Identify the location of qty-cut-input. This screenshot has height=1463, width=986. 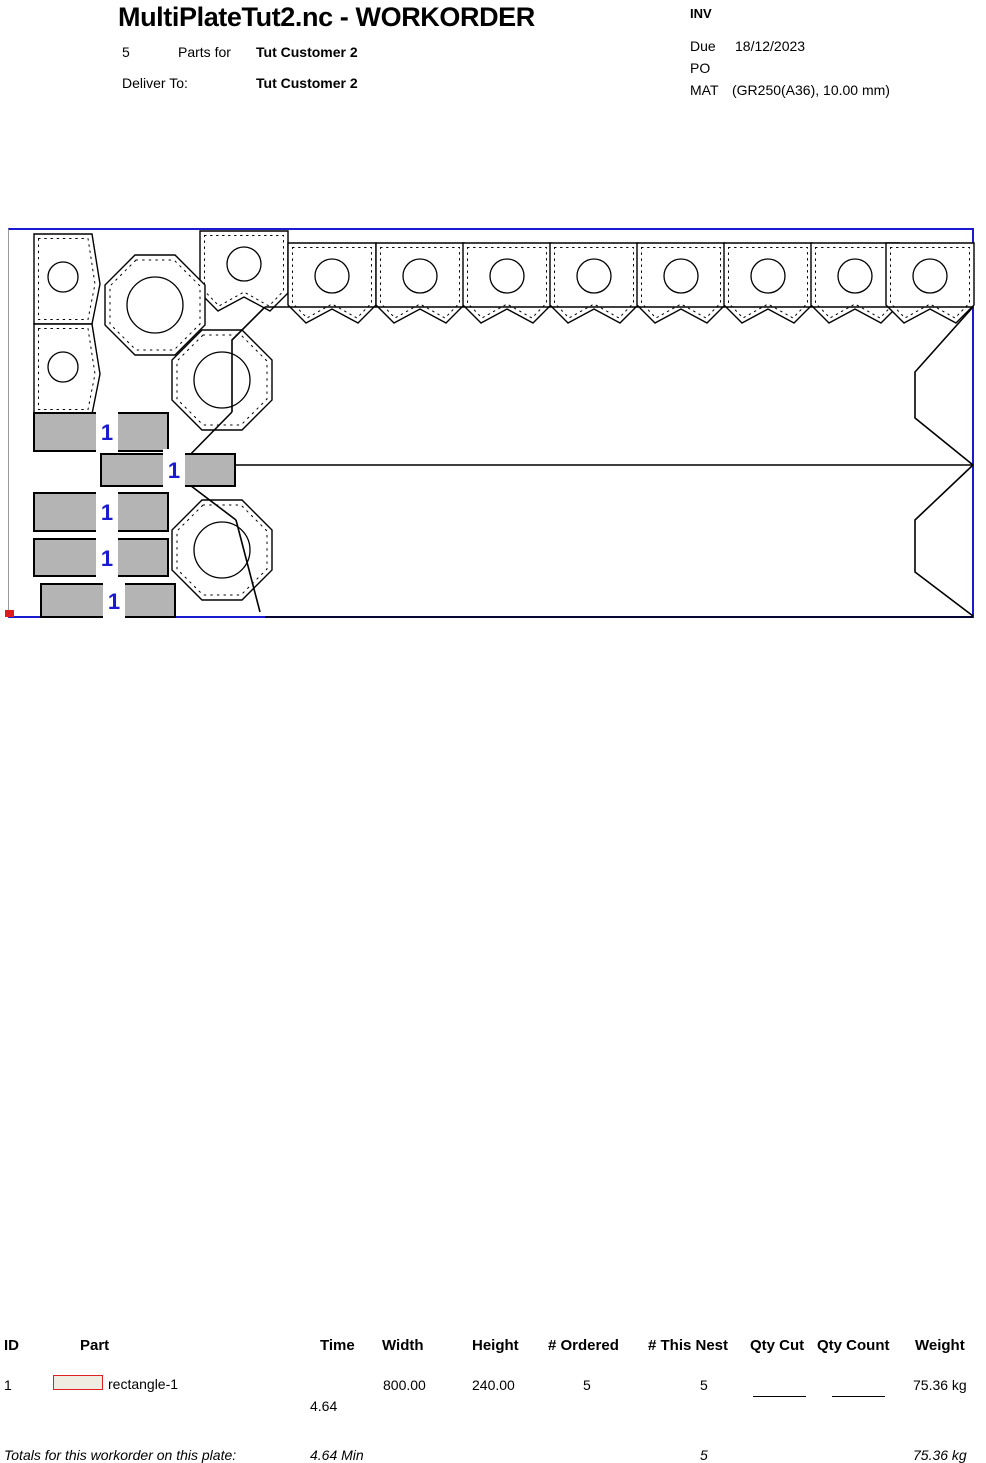
(779, 1396).